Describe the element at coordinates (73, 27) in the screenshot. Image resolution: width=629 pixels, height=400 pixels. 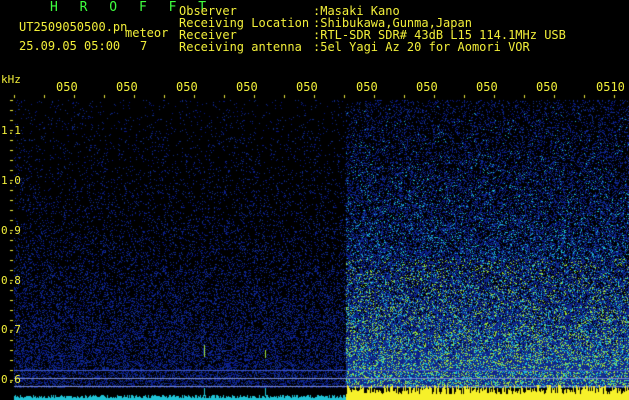
I see `file-name: UT2509050500.pn` at that location.